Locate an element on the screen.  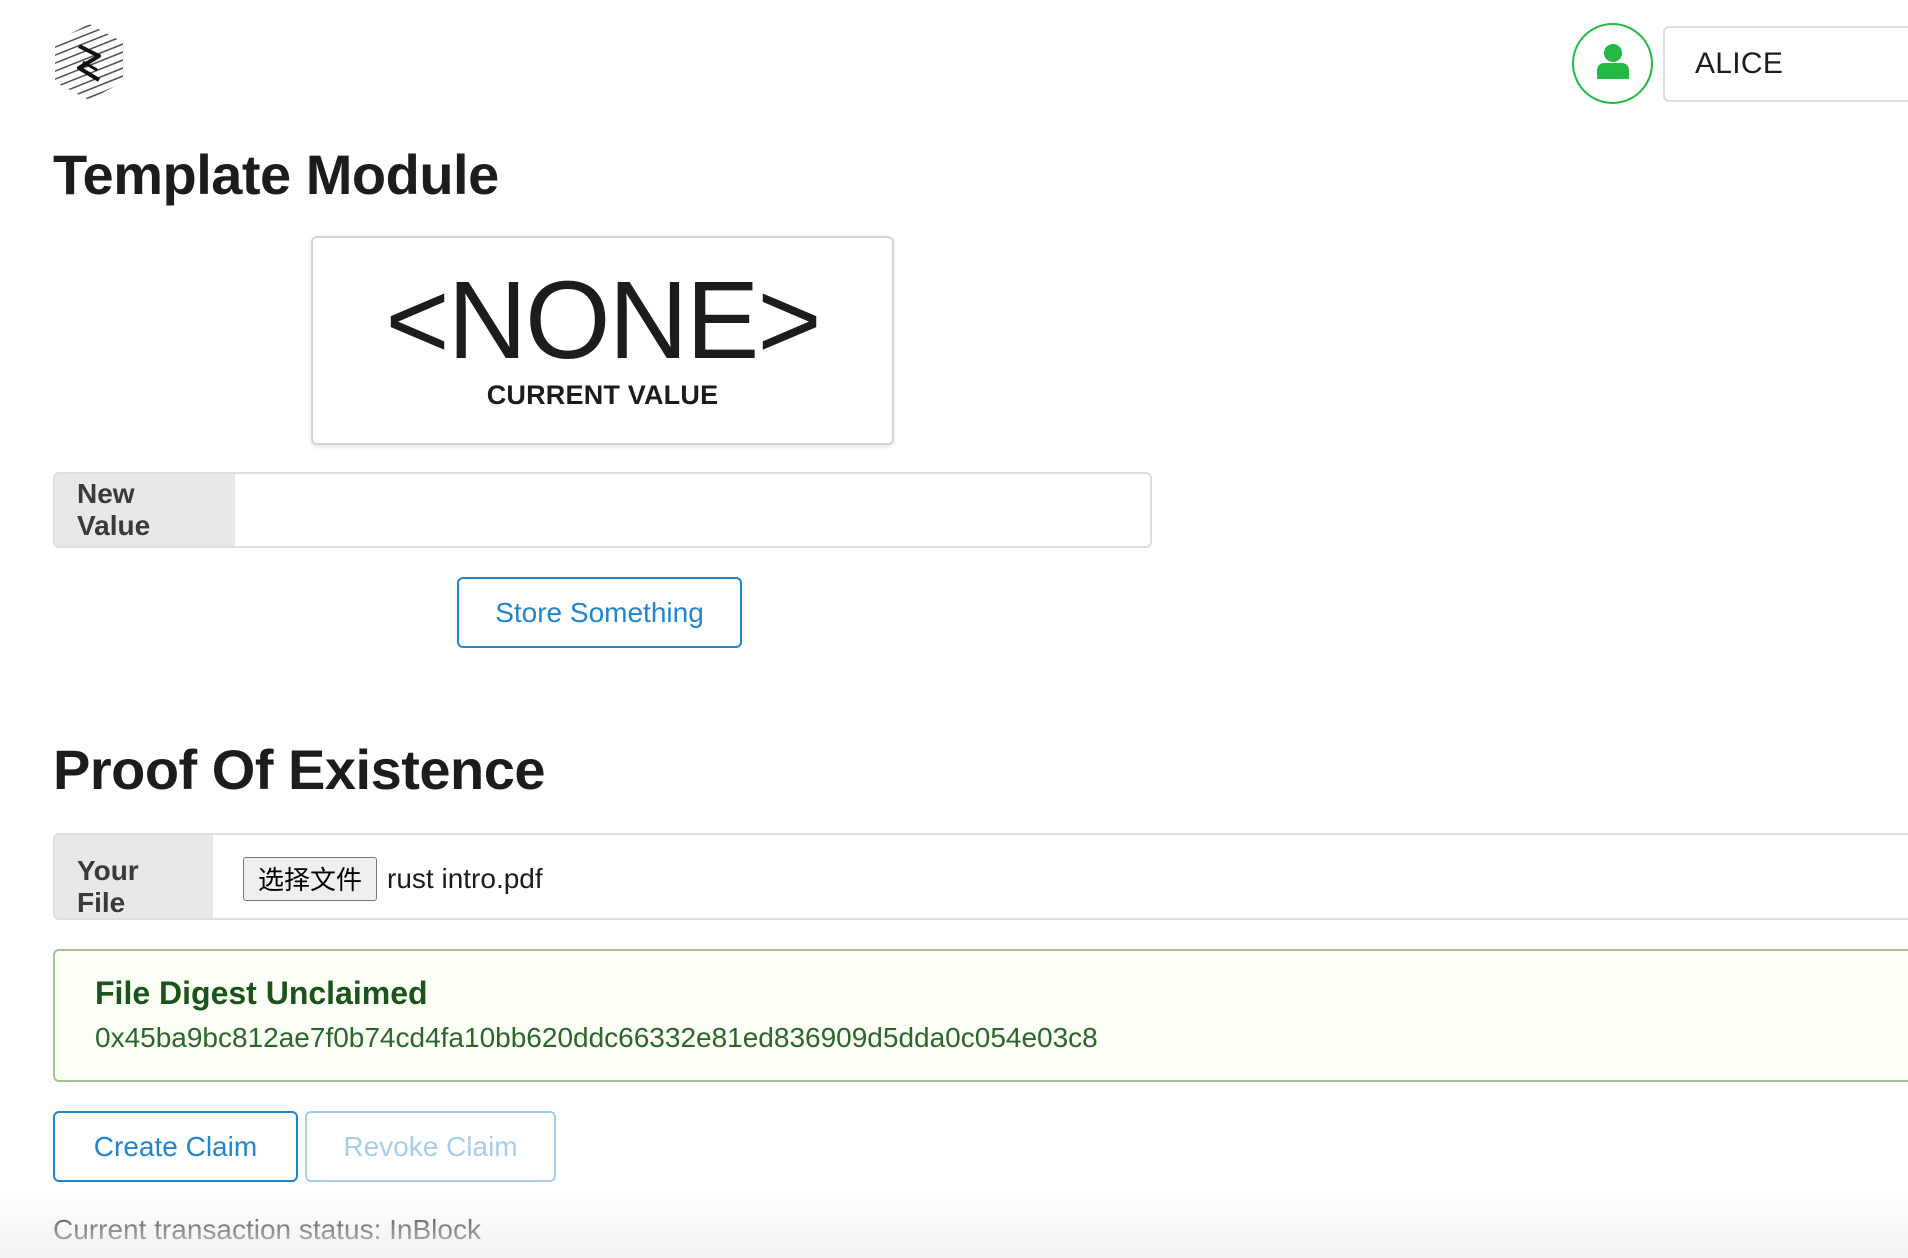
your-file-label: Your File is located at coordinates (134, 876).